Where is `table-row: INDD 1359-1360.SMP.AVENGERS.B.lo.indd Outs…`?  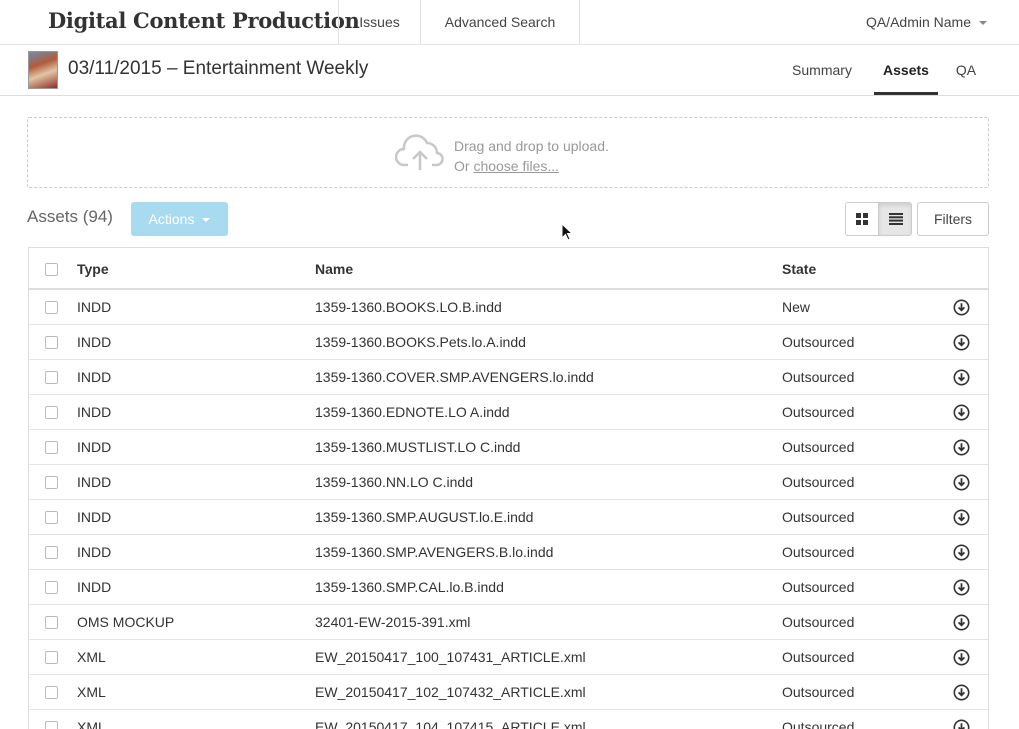
table-row: INDD 1359-1360.SMP.AVENGERS.B.lo.indd Outs… is located at coordinates (508, 552).